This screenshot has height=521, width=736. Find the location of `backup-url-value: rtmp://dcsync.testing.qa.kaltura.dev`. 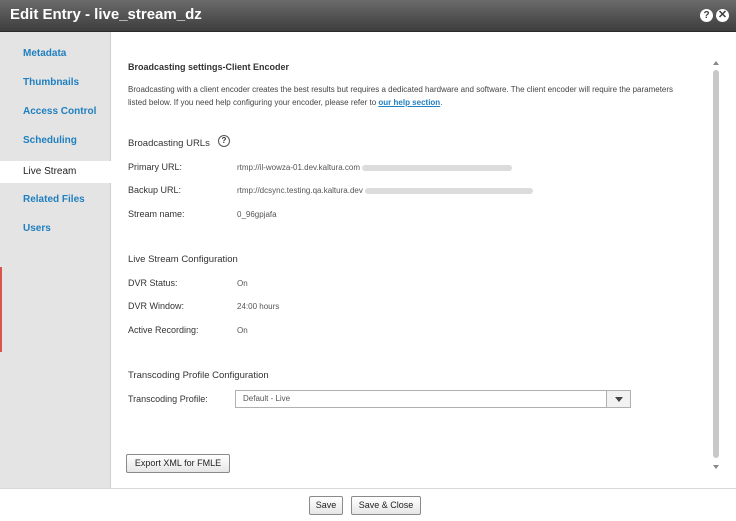

backup-url-value: rtmp://dcsync.testing.qa.kaltura.dev is located at coordinates (385, 190).